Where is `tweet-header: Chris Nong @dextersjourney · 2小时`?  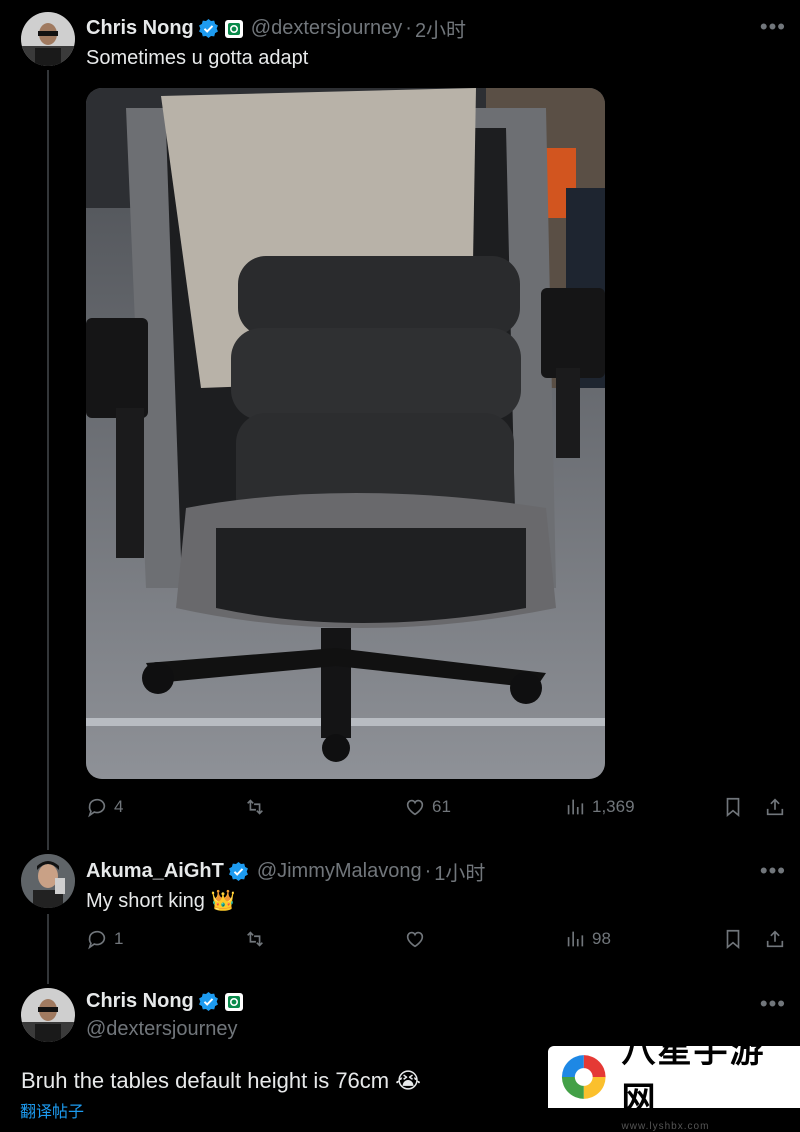 tweet-header: Chris Nong @dextersjourney · 2小时 is located at coordinates (276, 28).